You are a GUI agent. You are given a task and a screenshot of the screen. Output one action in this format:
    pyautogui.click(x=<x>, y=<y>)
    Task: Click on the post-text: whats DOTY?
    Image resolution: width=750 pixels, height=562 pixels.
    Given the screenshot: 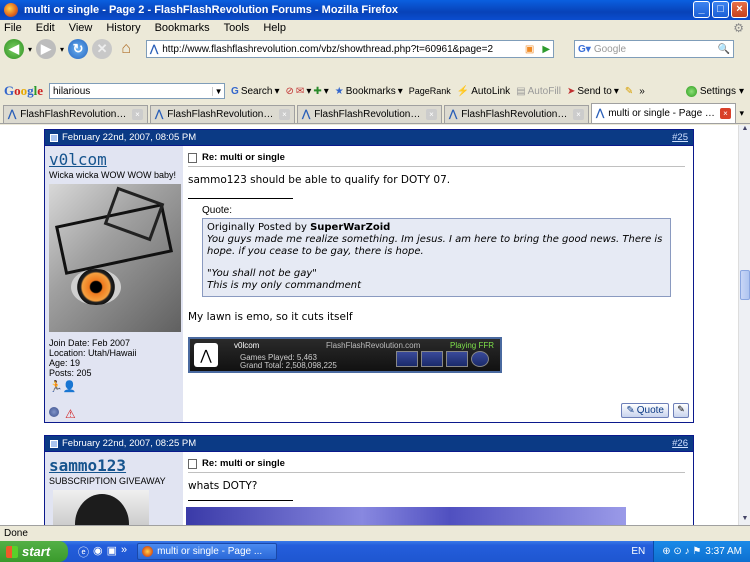 What is the action you would take?
    pyautogui.click(x=223, y=486)
    